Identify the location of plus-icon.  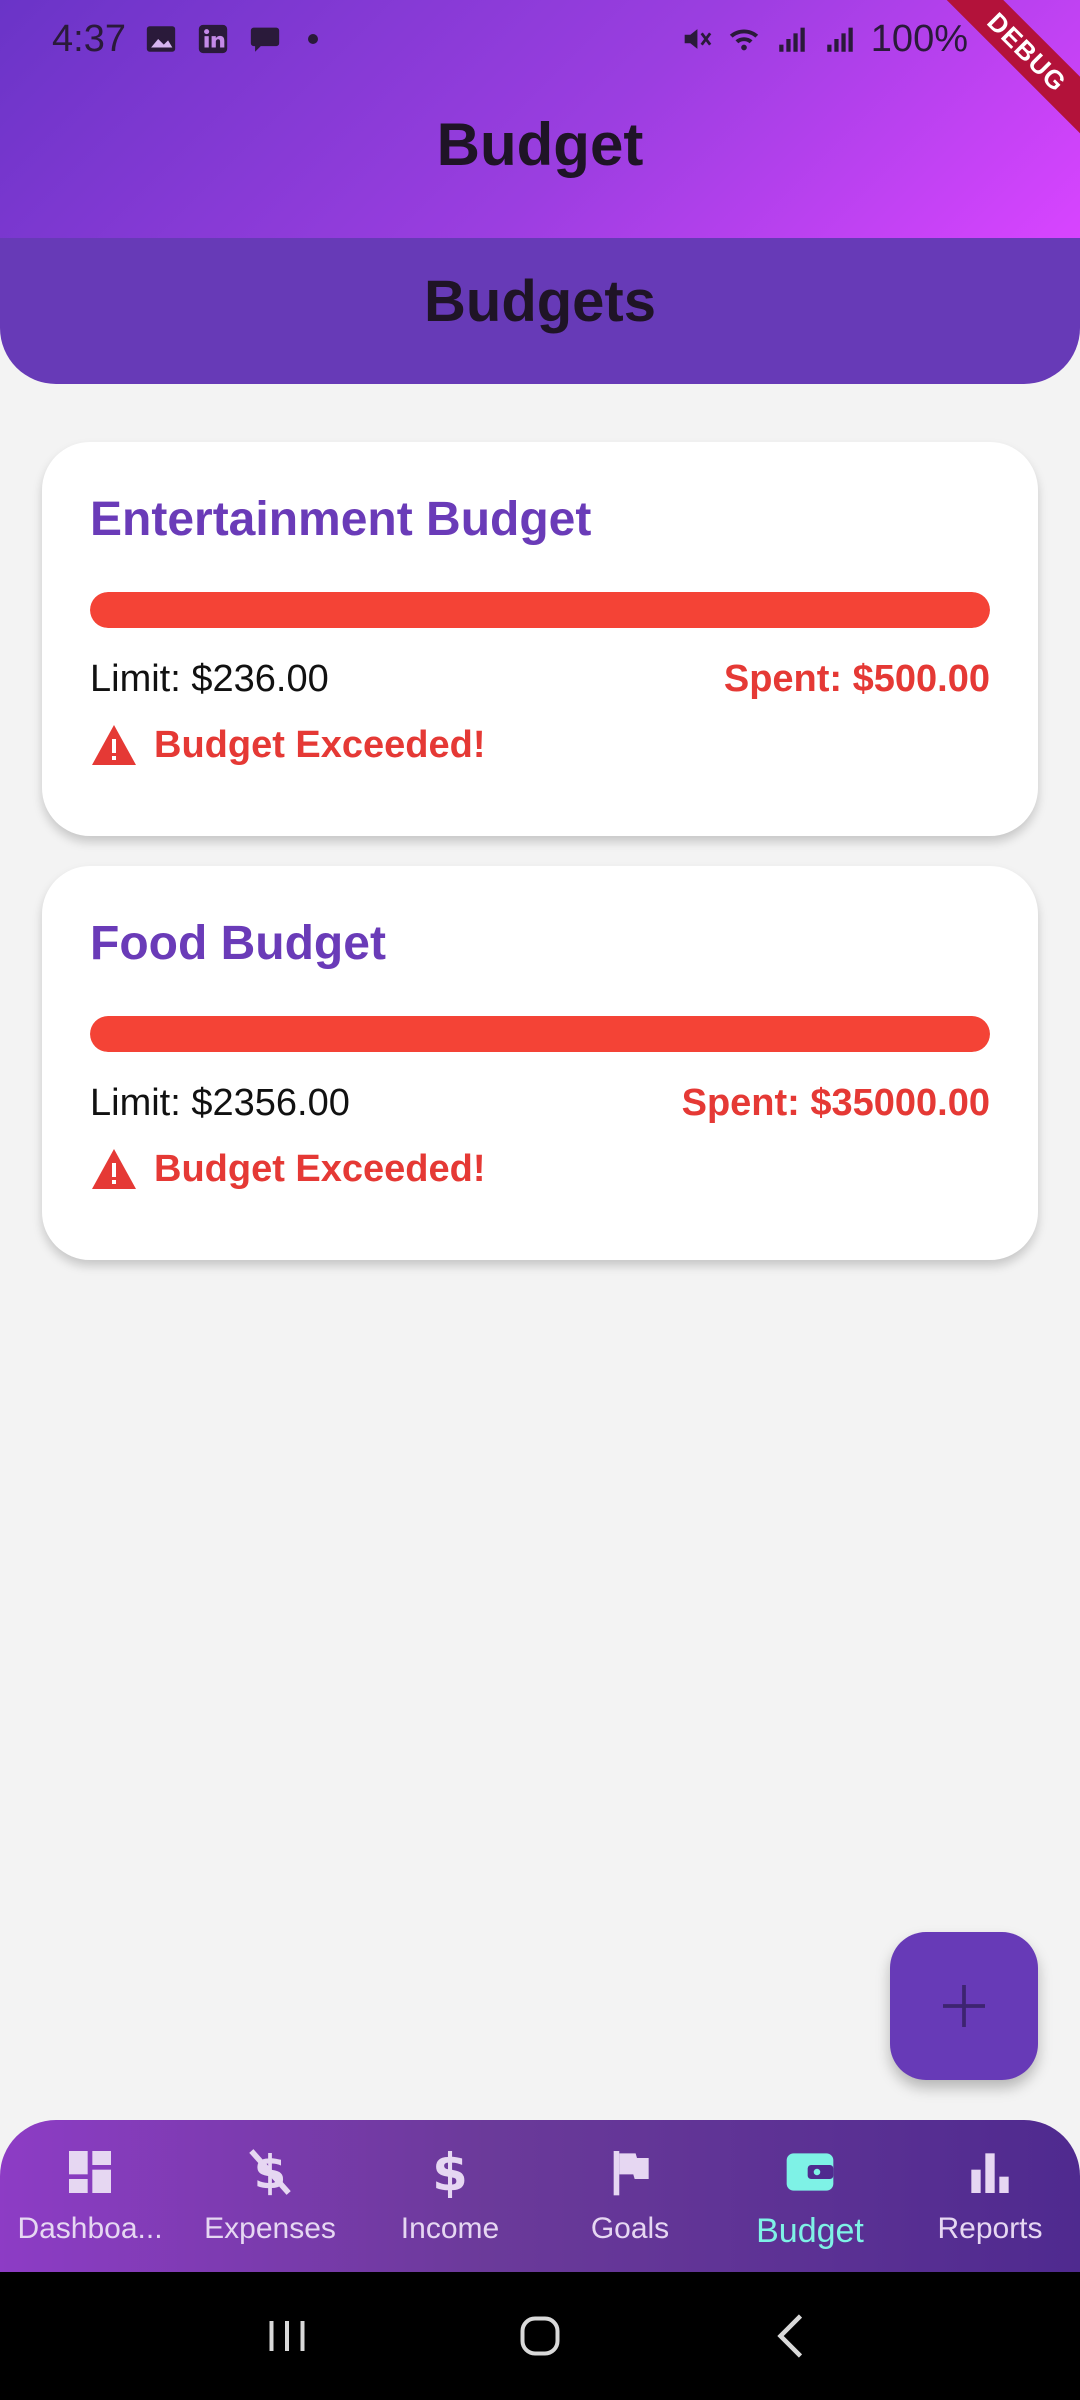
(964, 2006).